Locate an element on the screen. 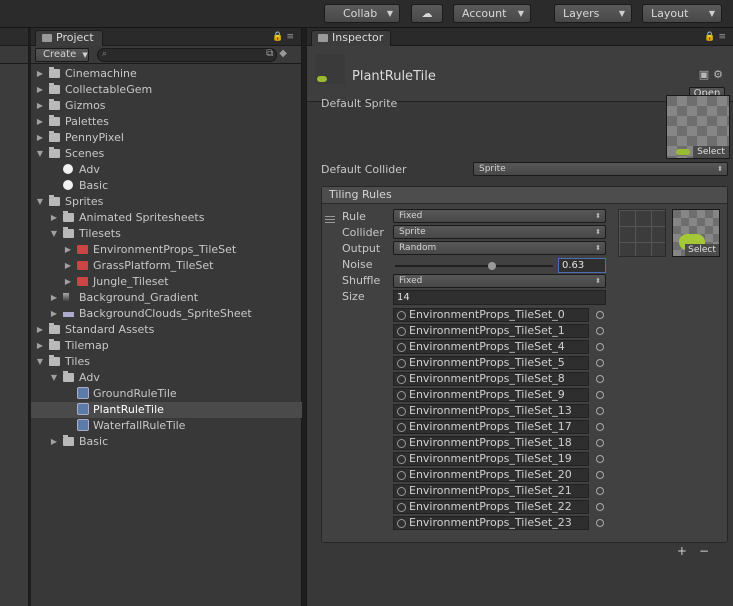 Image resolution: width=733 pixels, height=606 pixels. search-input: ⌕ is located at coordinates (187, 55).